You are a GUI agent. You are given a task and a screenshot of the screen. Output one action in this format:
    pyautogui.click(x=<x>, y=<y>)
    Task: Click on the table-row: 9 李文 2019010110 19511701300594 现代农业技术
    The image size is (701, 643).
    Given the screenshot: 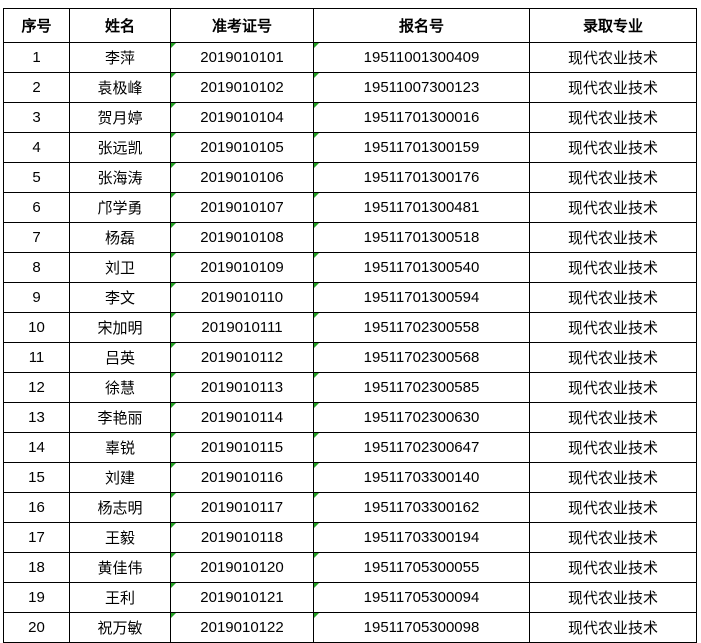 What is the action you would take?
    pyautogui.click(x=350, y=297)
    